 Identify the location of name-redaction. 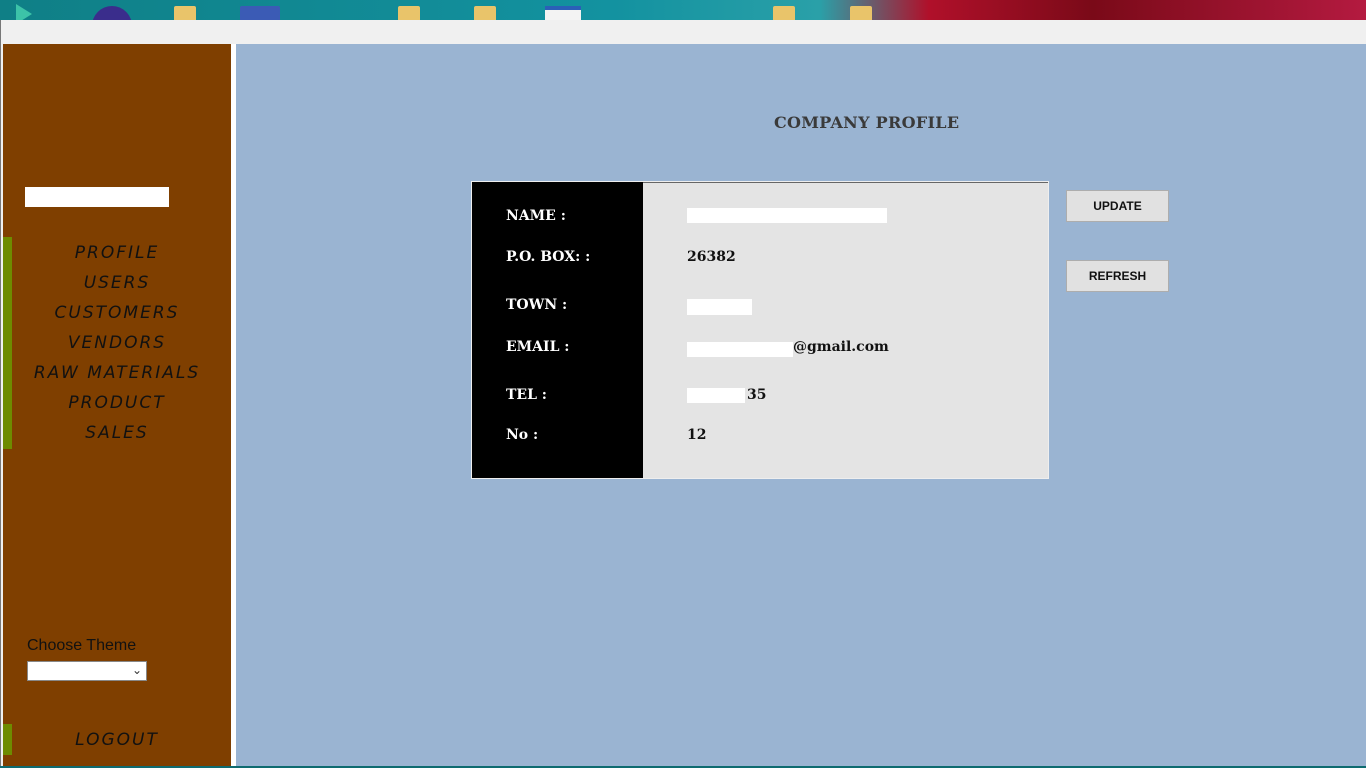
(787, 215).